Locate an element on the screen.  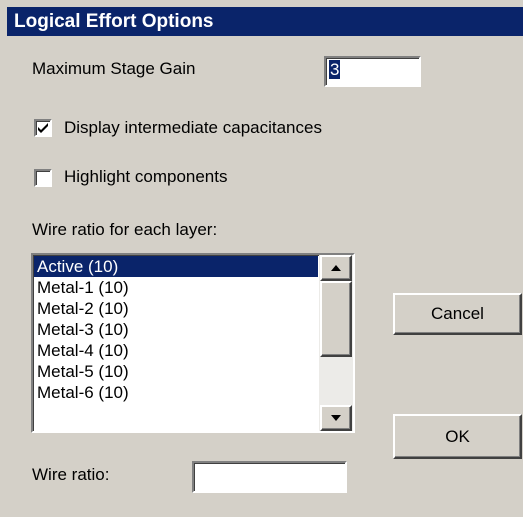
dialog-title: Logical Effort Options is located at coordinates (114, 21).